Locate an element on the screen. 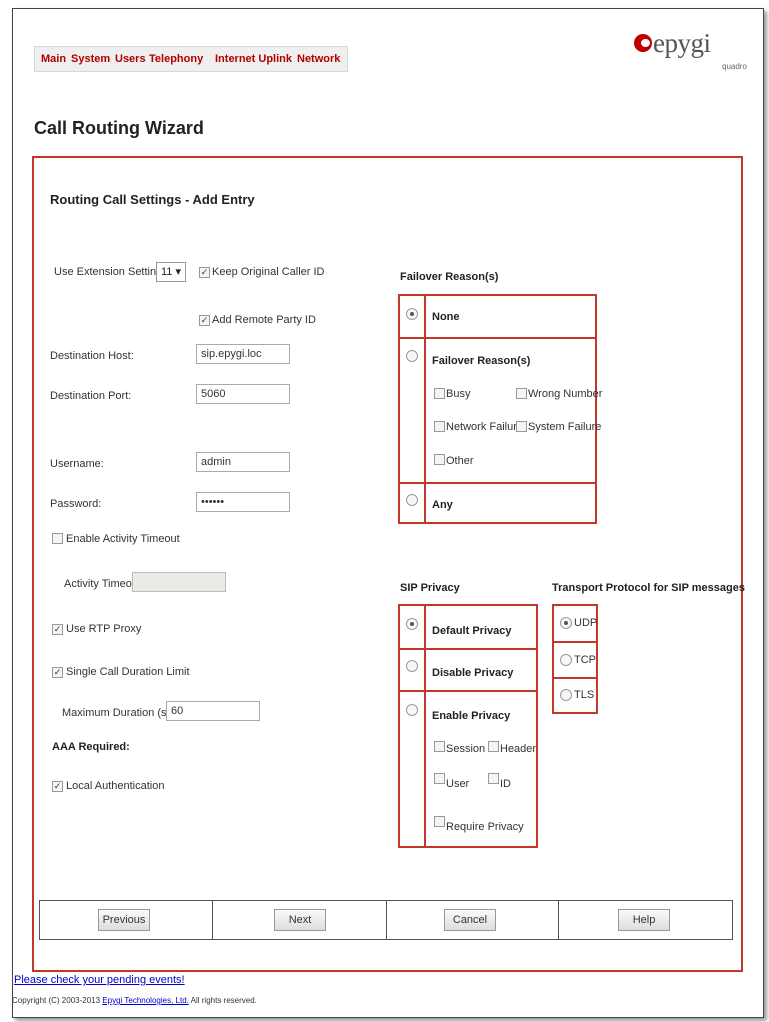  other-label: Other is located at coordinates (460, 461).